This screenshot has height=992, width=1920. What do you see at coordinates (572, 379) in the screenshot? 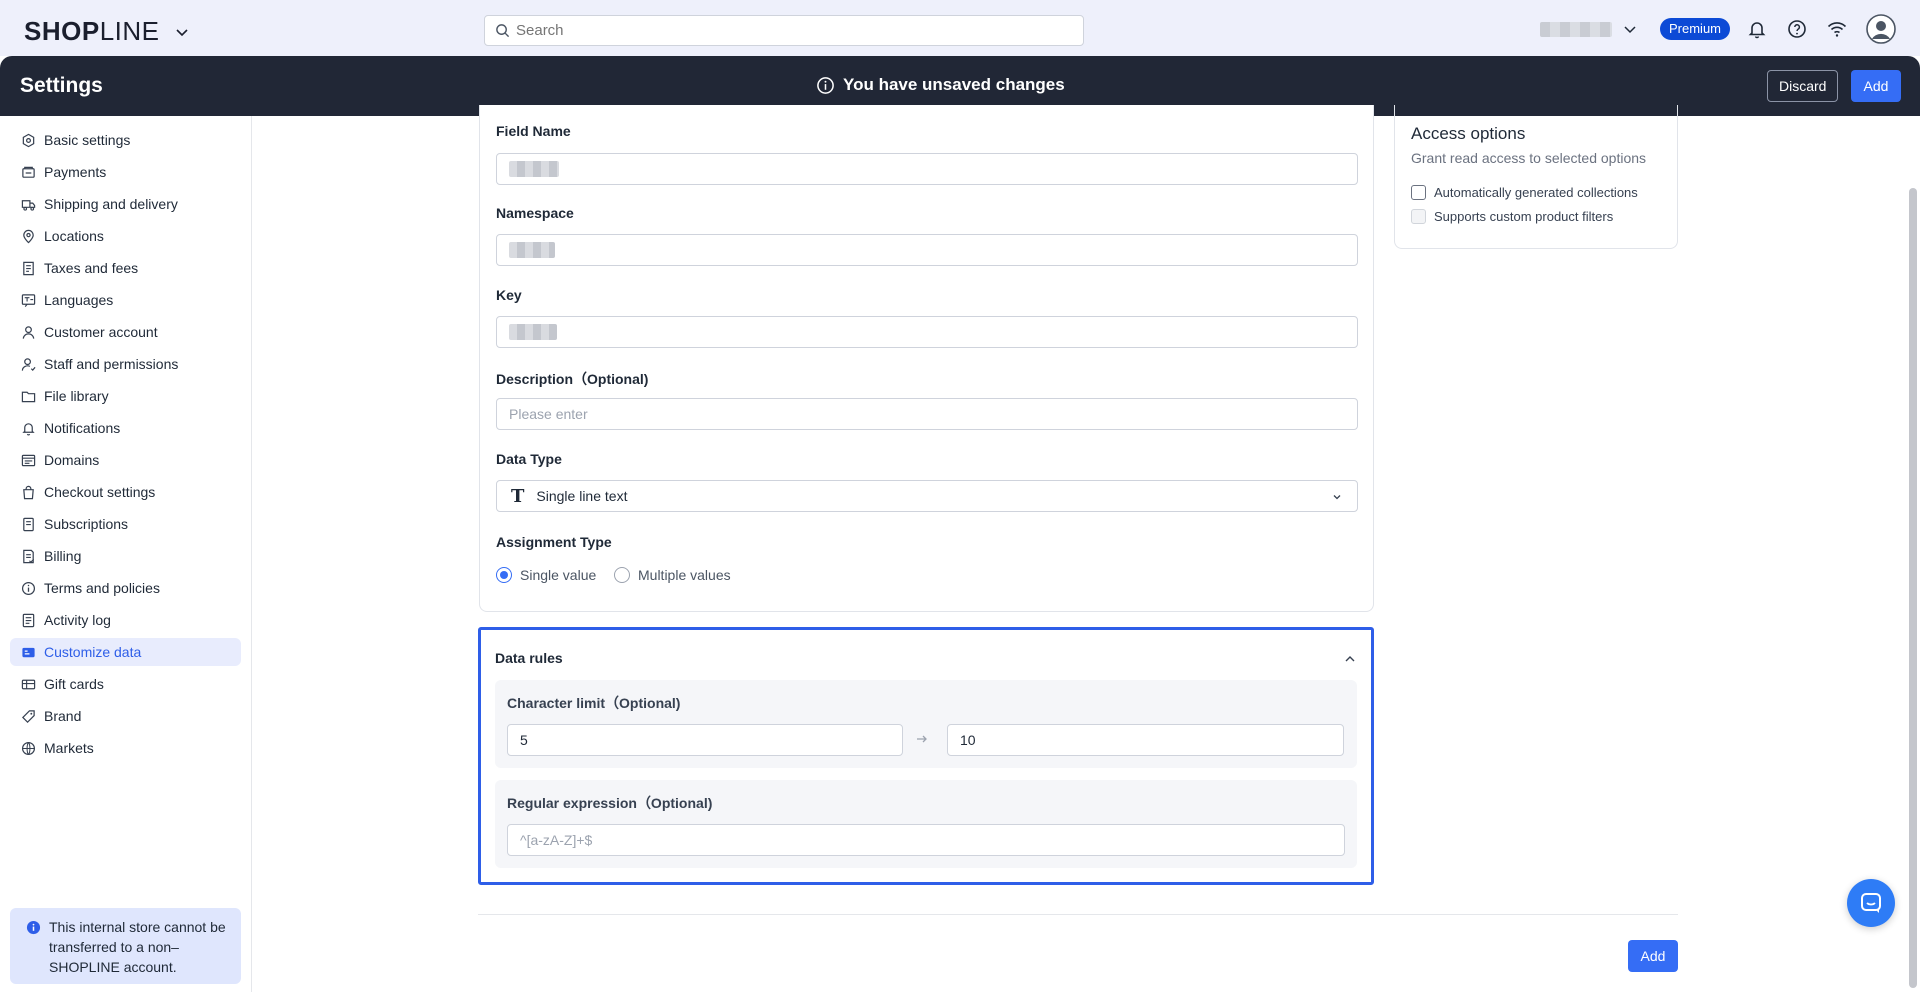
I see `description-label: Description（Optional)` at bounding box center [572, 379].